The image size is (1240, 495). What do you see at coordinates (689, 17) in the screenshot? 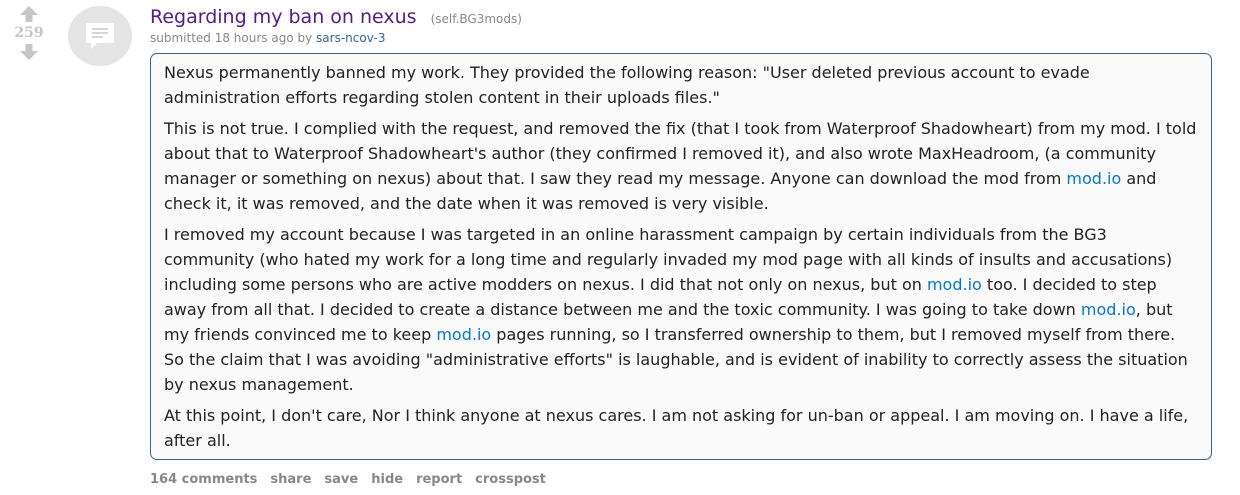
I see `title-row: Regarding my ban on nexus (self.BG3mods)` at bounding box center [689, 17].